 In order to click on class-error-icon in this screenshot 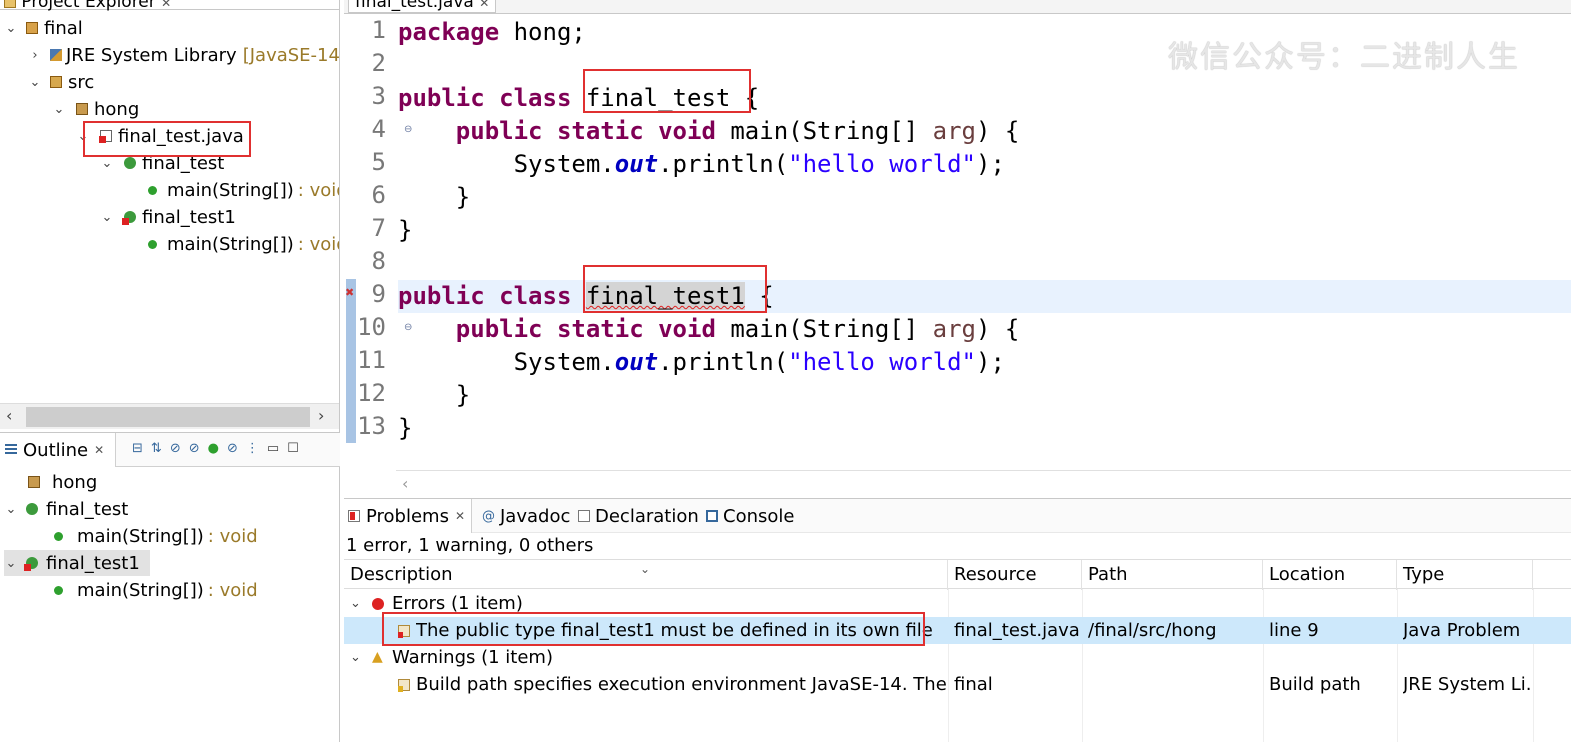, I will do `click(31, 564)`.